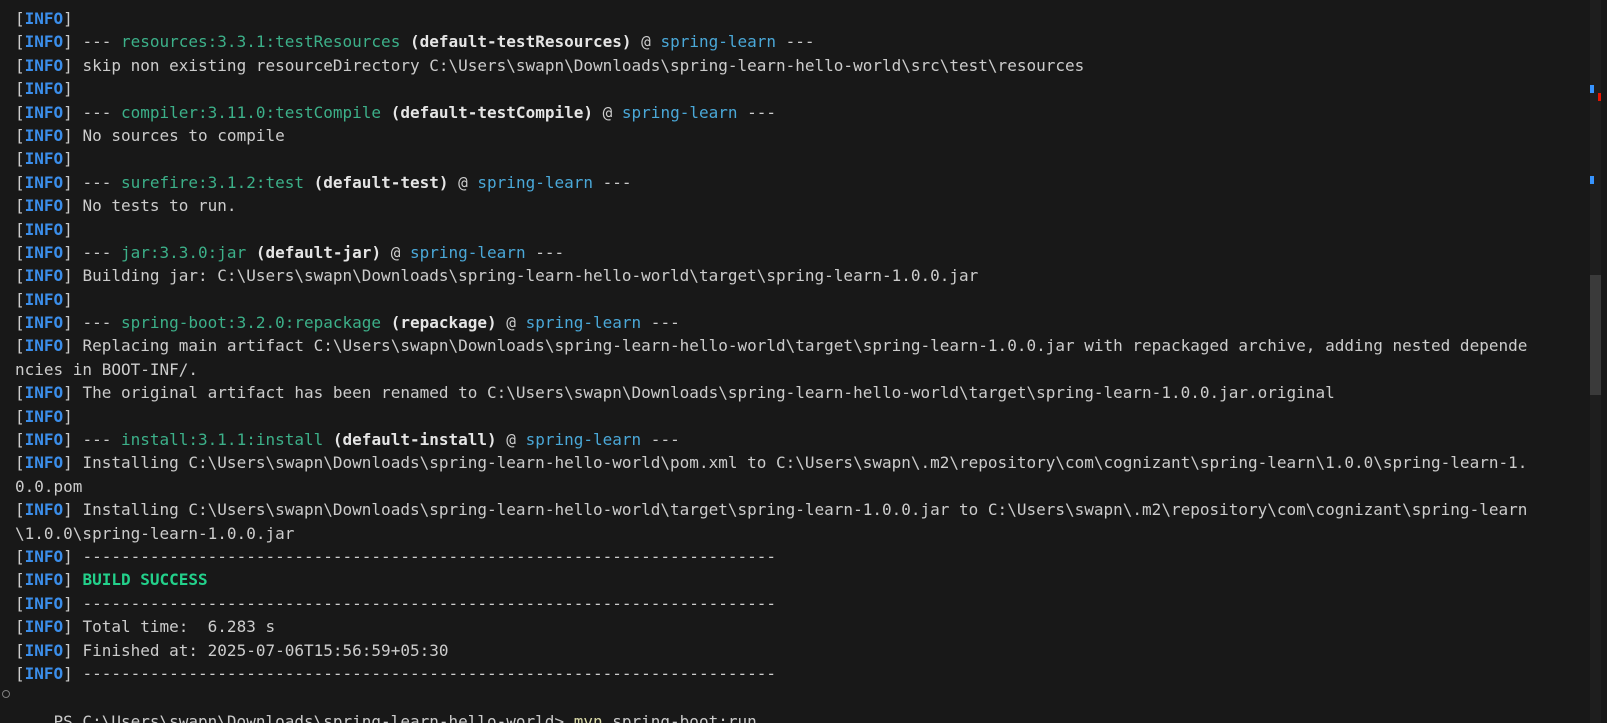 The height and width of the screenshot is (723, 1607). I want to click on terminal-text: (default-install), so click(414, 440).